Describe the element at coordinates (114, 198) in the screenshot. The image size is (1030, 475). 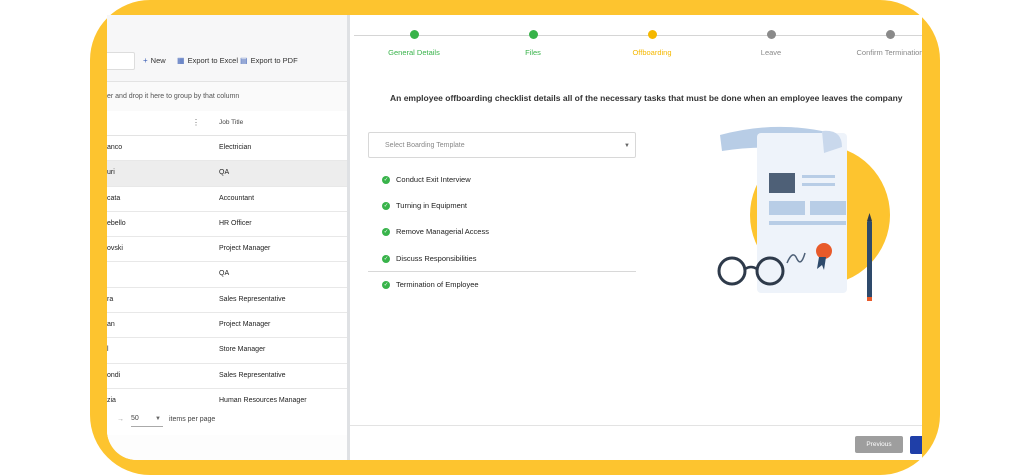
I see `employee-name-cell: cata` at that location.